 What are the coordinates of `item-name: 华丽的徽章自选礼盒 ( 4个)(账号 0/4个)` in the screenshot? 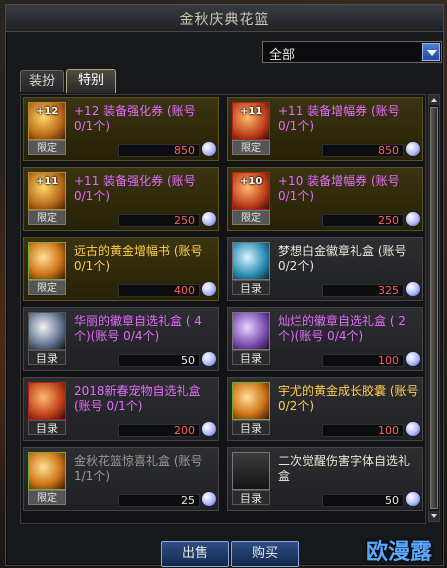 It's located at (138, 328).